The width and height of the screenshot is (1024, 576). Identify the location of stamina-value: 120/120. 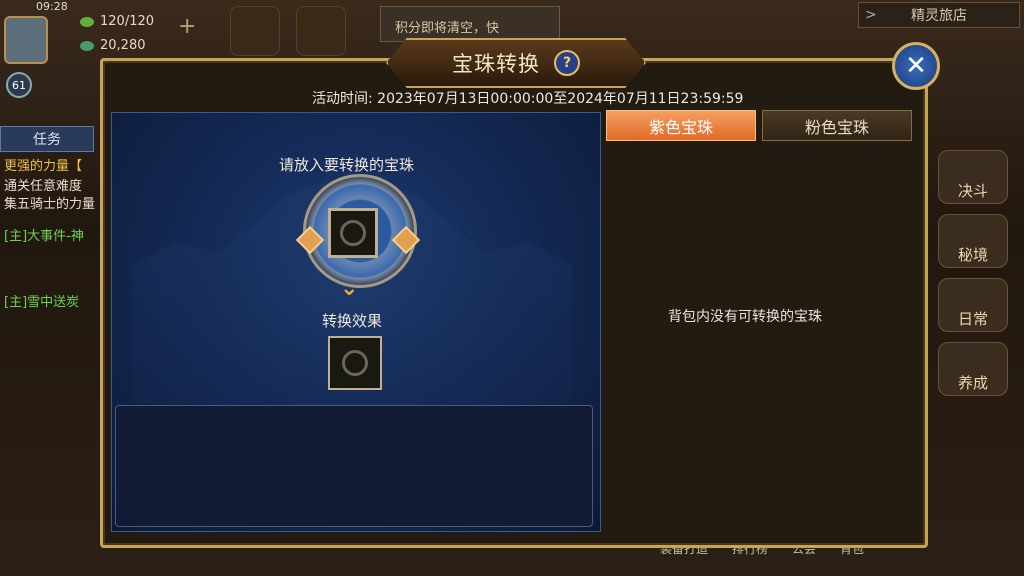
(127, 21).